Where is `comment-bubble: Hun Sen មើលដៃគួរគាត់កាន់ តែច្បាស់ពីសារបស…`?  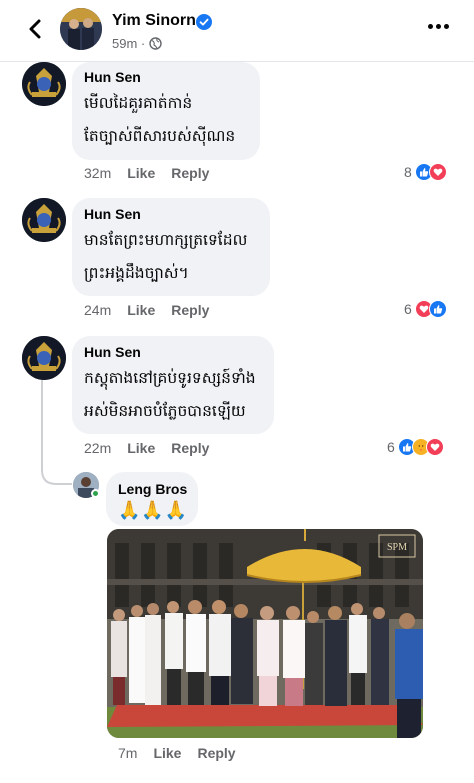
comment-bubble: Hun Sen មើលដៃគួរគាត់កាន់ តែច្បាស់ពីសារបស… is located at coordinates (166, 111).